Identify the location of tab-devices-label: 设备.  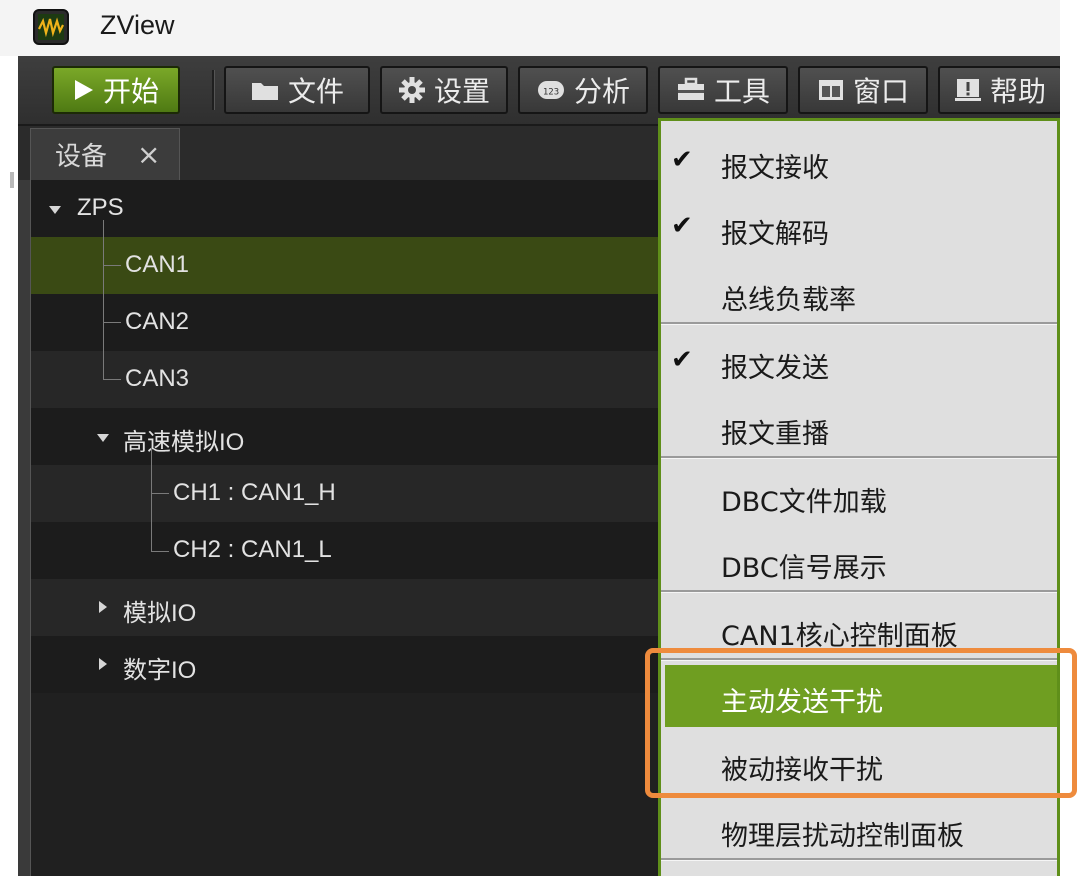
(81, 157).